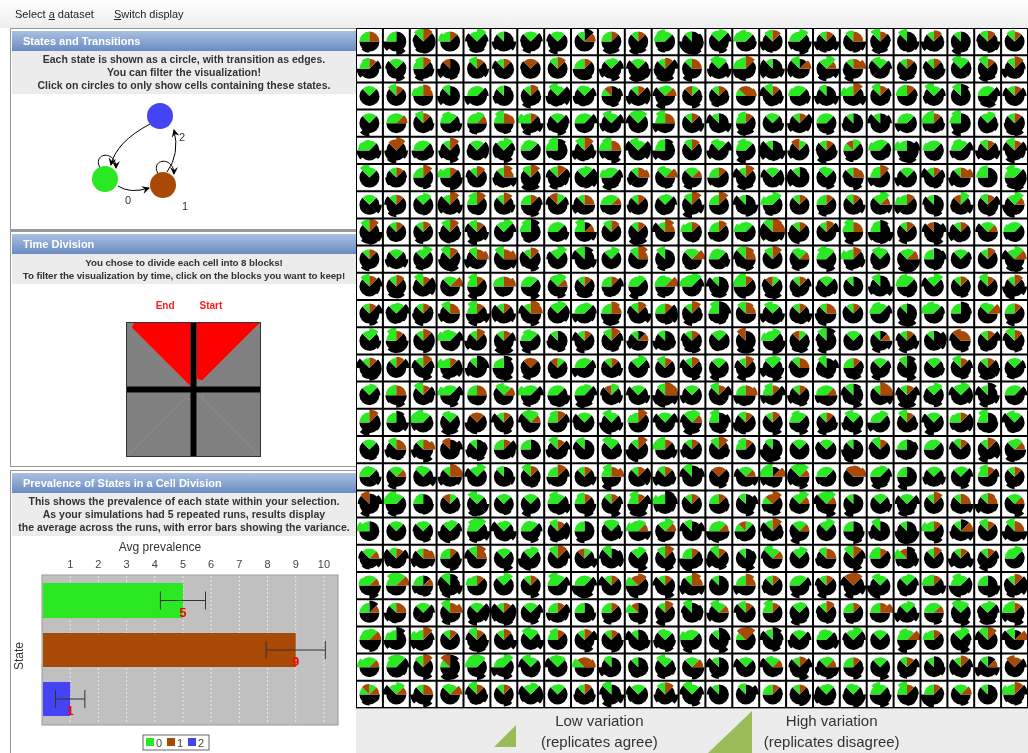 This screenshot has width=1028, height=753. I want to click on value-label: 5, so click(183, 612).